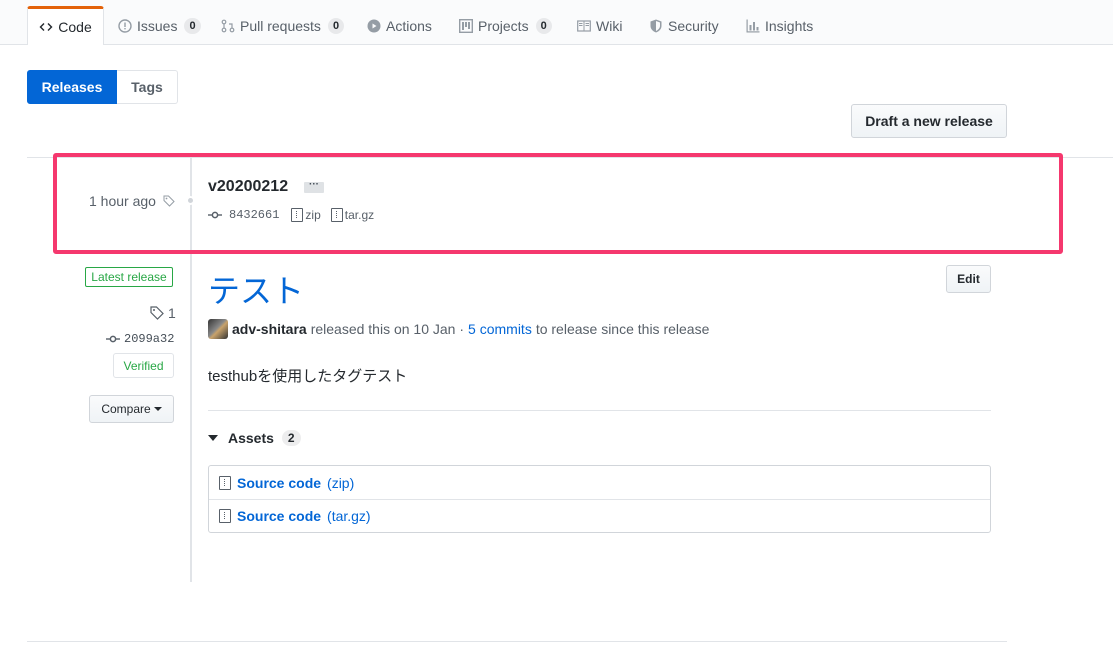 This screenshot has height=648, width=1113. I want to click on tab-code-label: Code, so click(75, 27).